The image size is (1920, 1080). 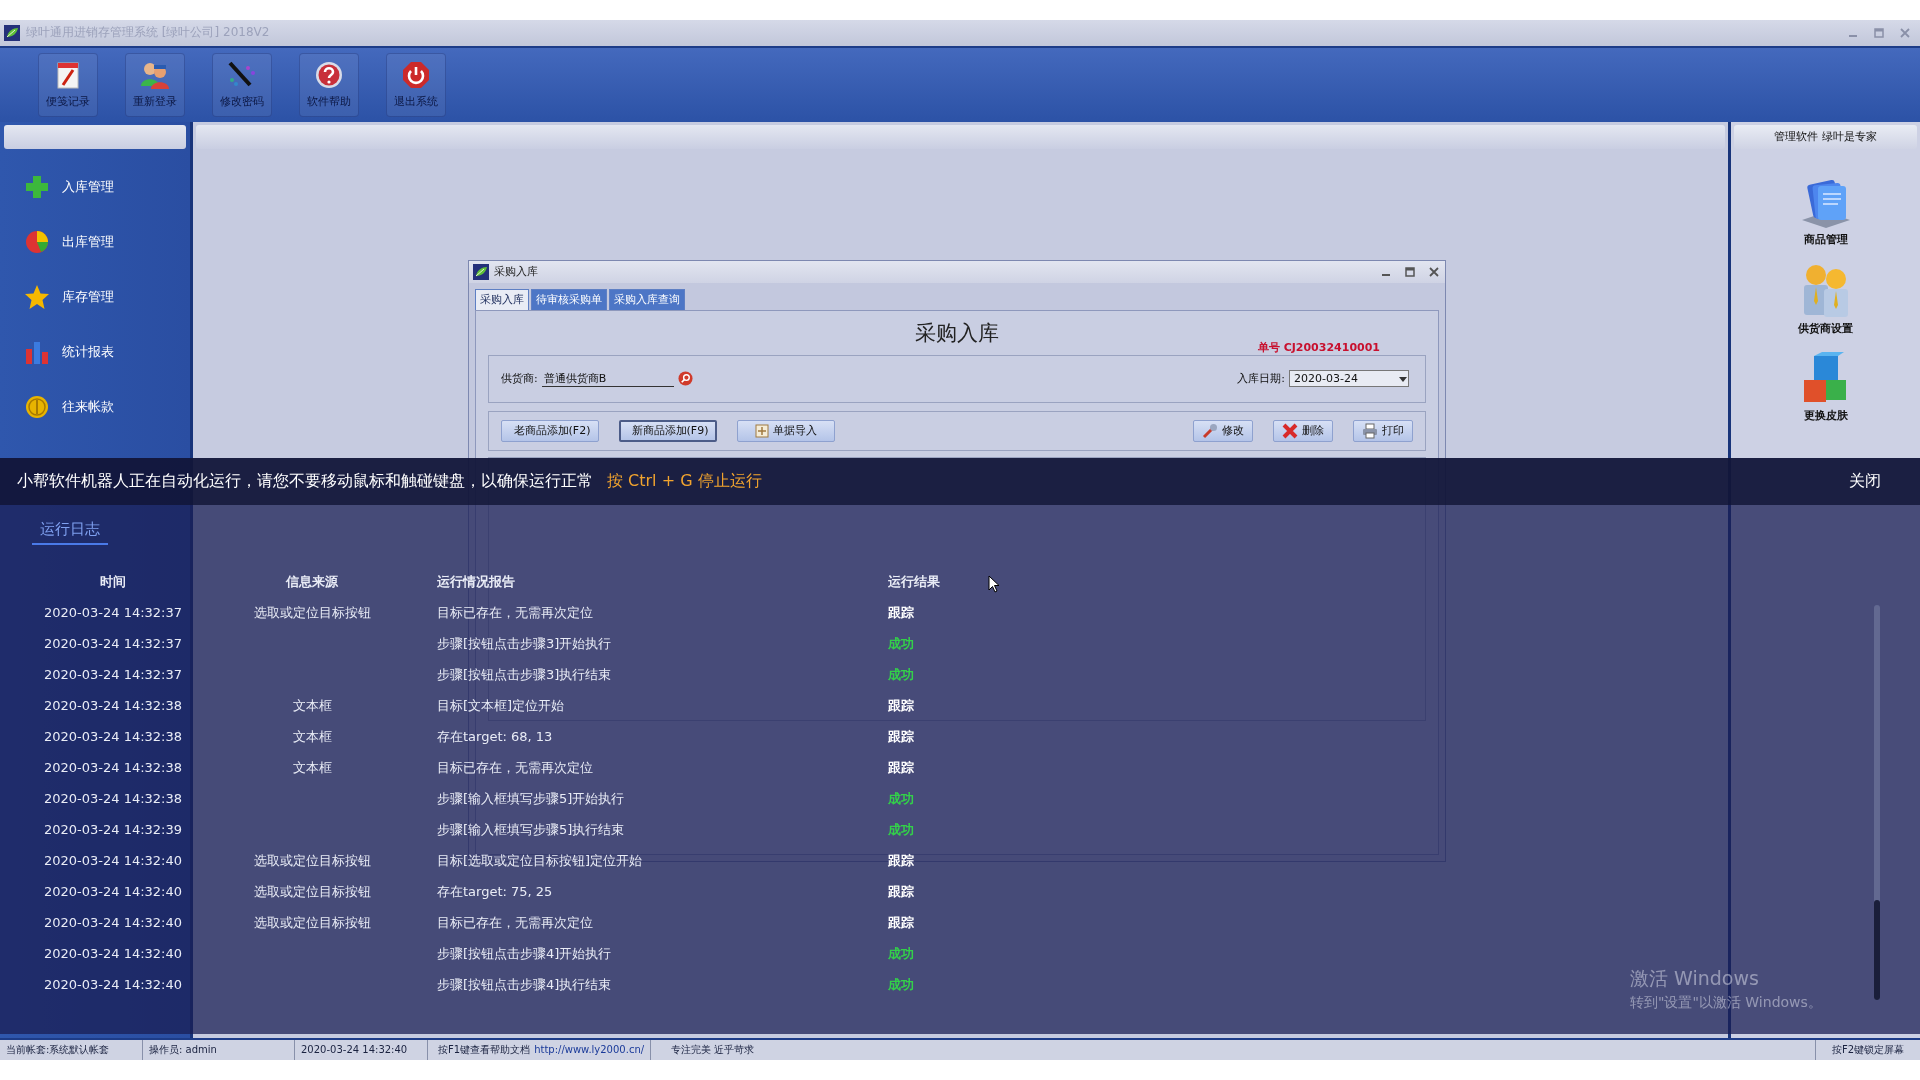 I want to click on toolbar-button: 单据导入, so click(x=786, y=430).